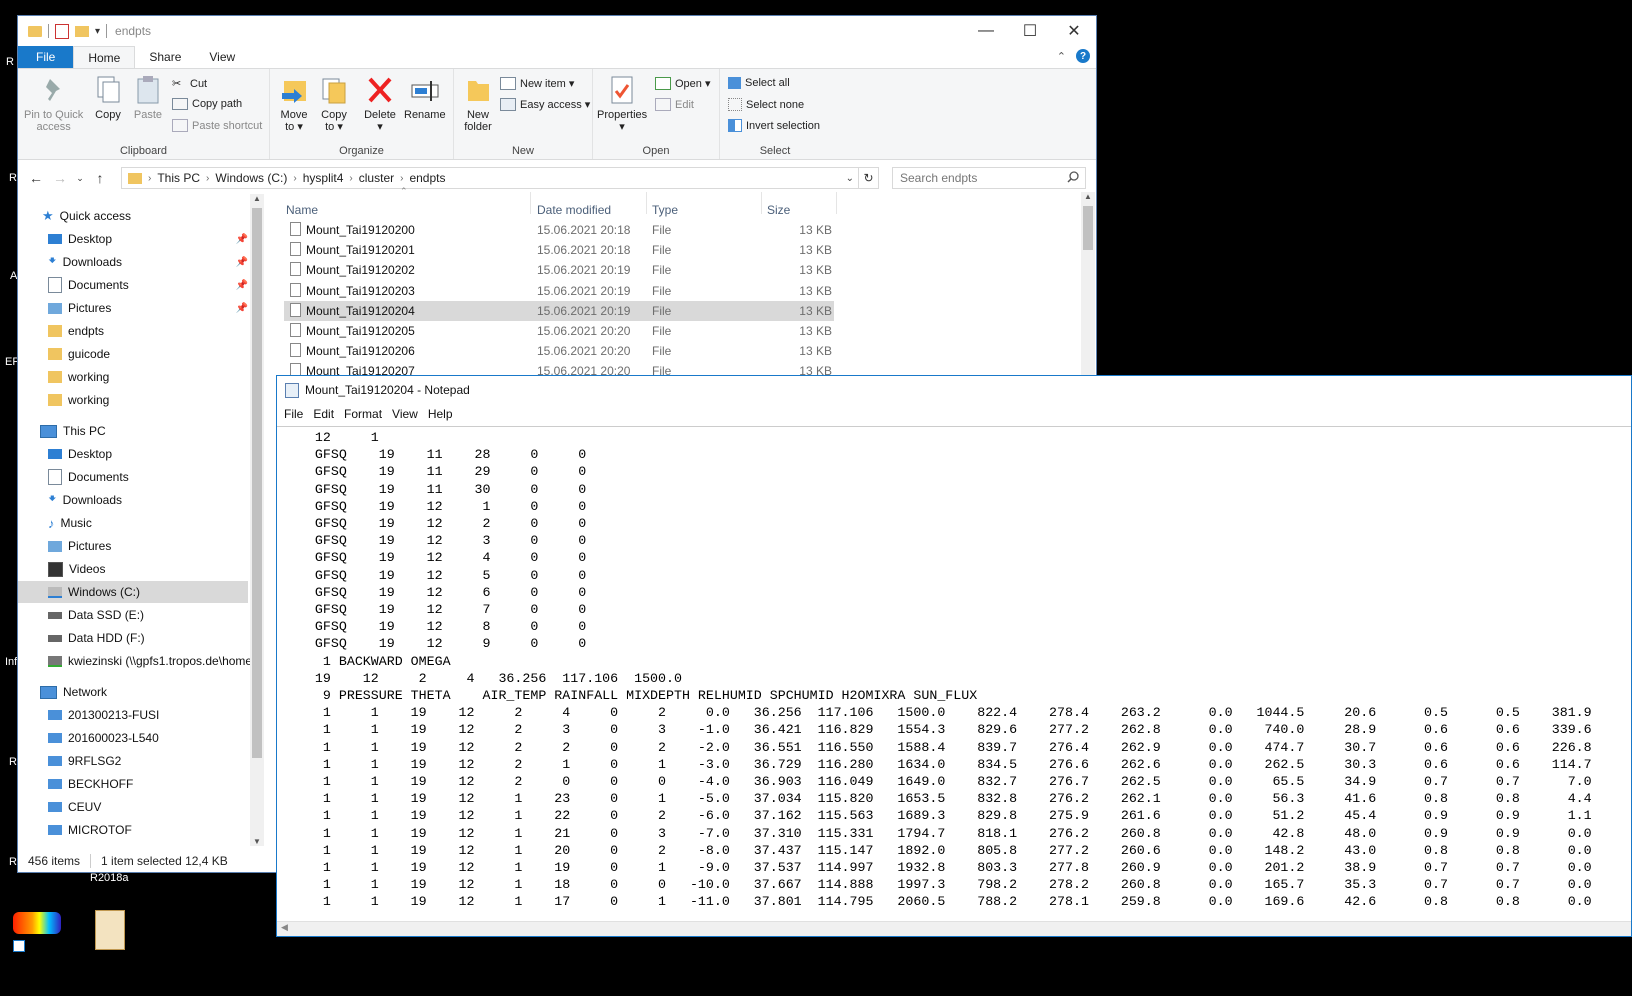 The image size is (1632, 996). I want to click on paste-shortcut-button: Paste shortcut, so click(217, 125).